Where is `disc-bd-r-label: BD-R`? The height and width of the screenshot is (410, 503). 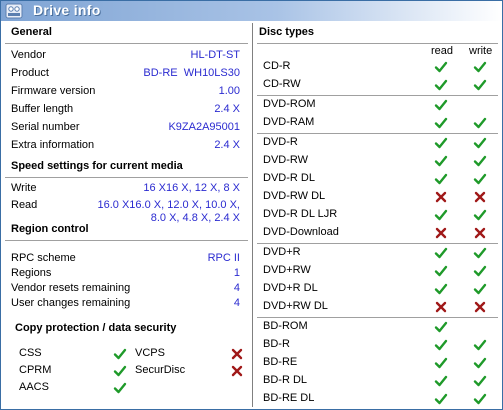 disc-bd-r-label: BD-R is located at coordinates (276, 344).